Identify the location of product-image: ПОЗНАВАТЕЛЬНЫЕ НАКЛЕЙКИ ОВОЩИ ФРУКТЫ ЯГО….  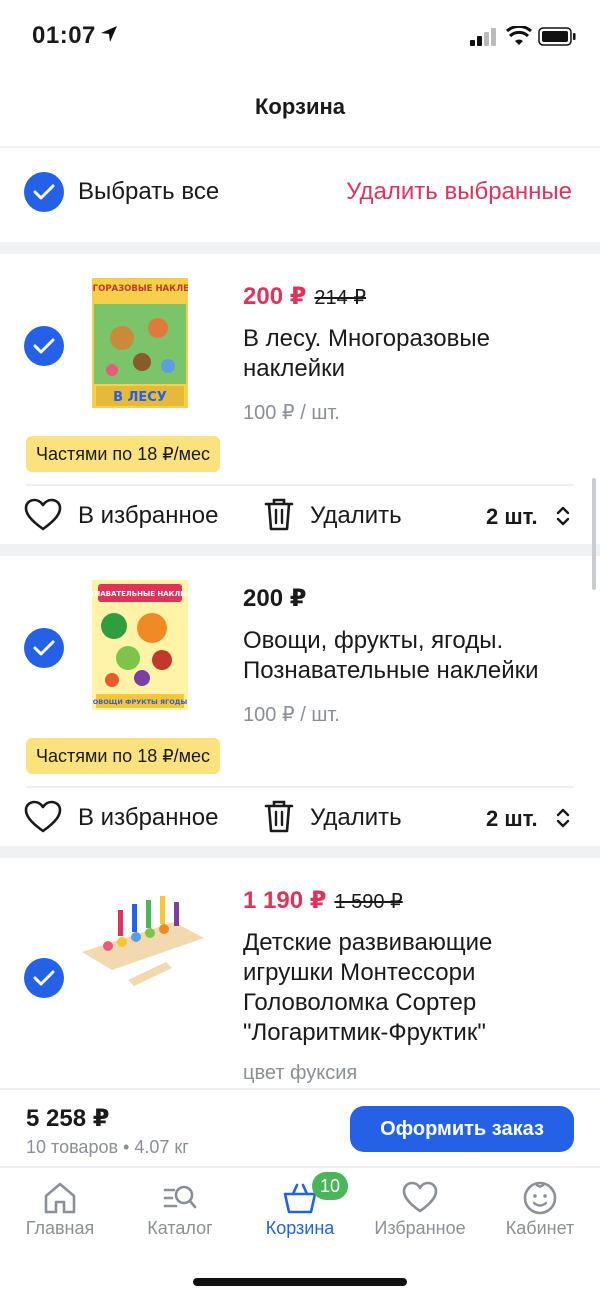
(140, 645).